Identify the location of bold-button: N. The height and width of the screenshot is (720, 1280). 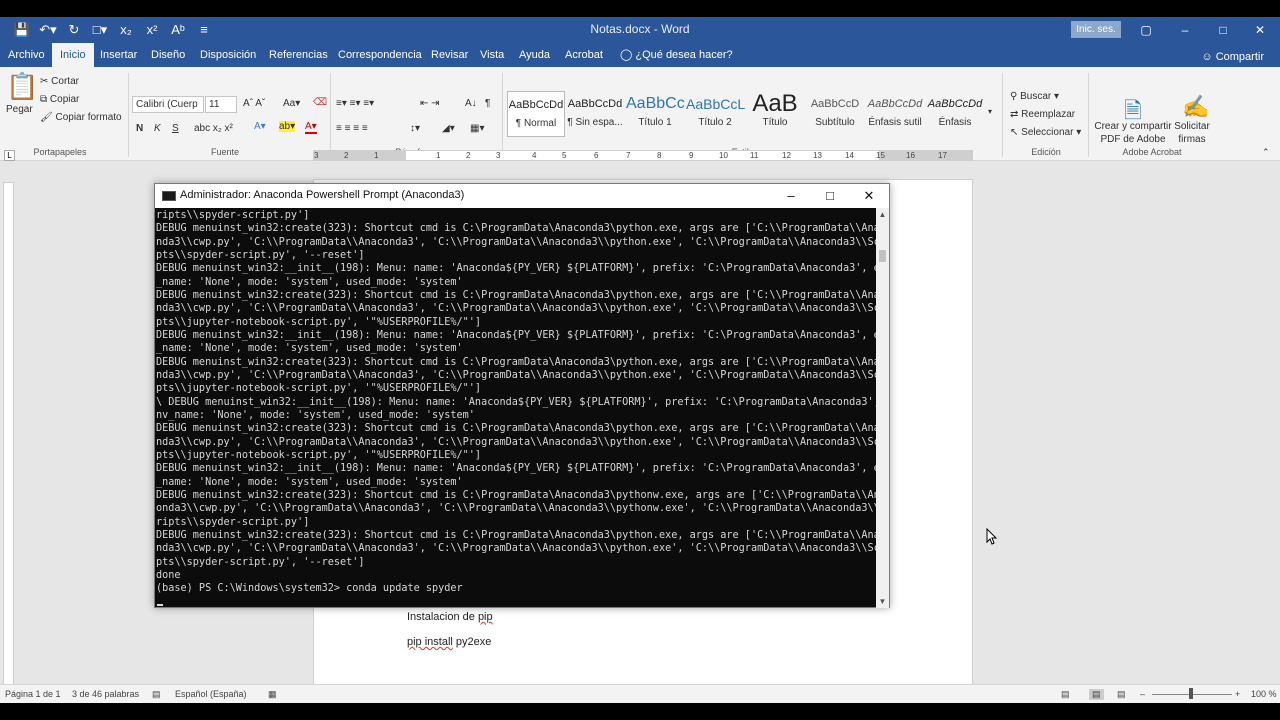
(139, 128).